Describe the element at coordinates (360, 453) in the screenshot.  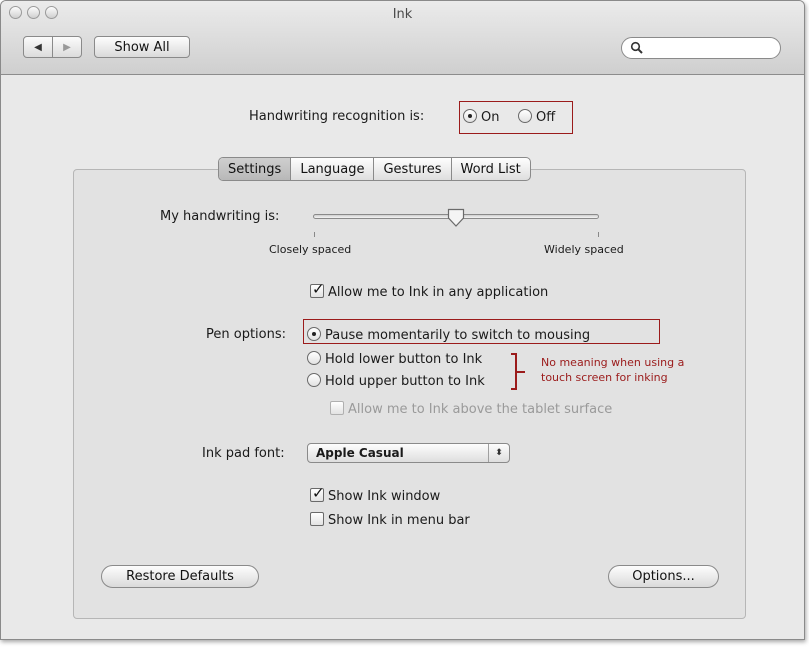
I see `ink-pad-font-value: Apple Casual` at that location.